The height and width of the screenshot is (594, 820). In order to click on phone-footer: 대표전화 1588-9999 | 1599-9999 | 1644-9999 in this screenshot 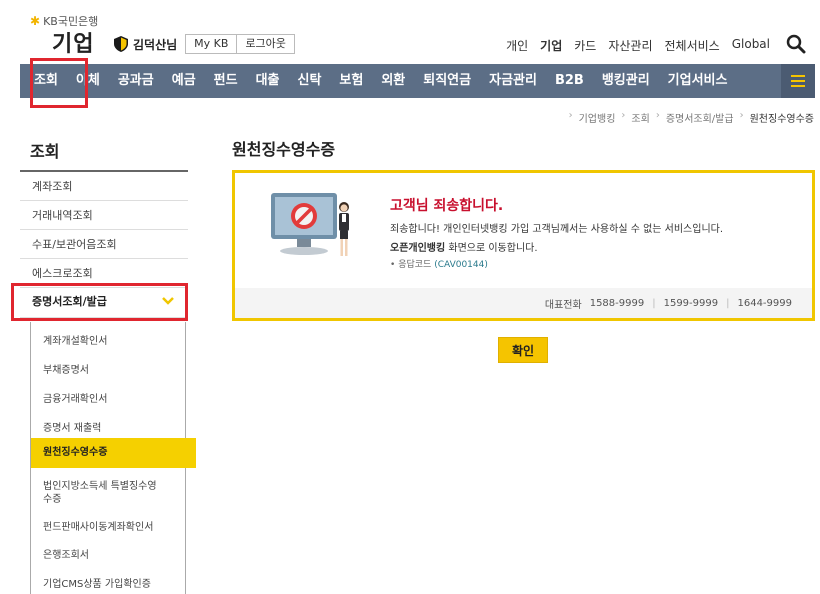, I will do `click(523, 303)`.